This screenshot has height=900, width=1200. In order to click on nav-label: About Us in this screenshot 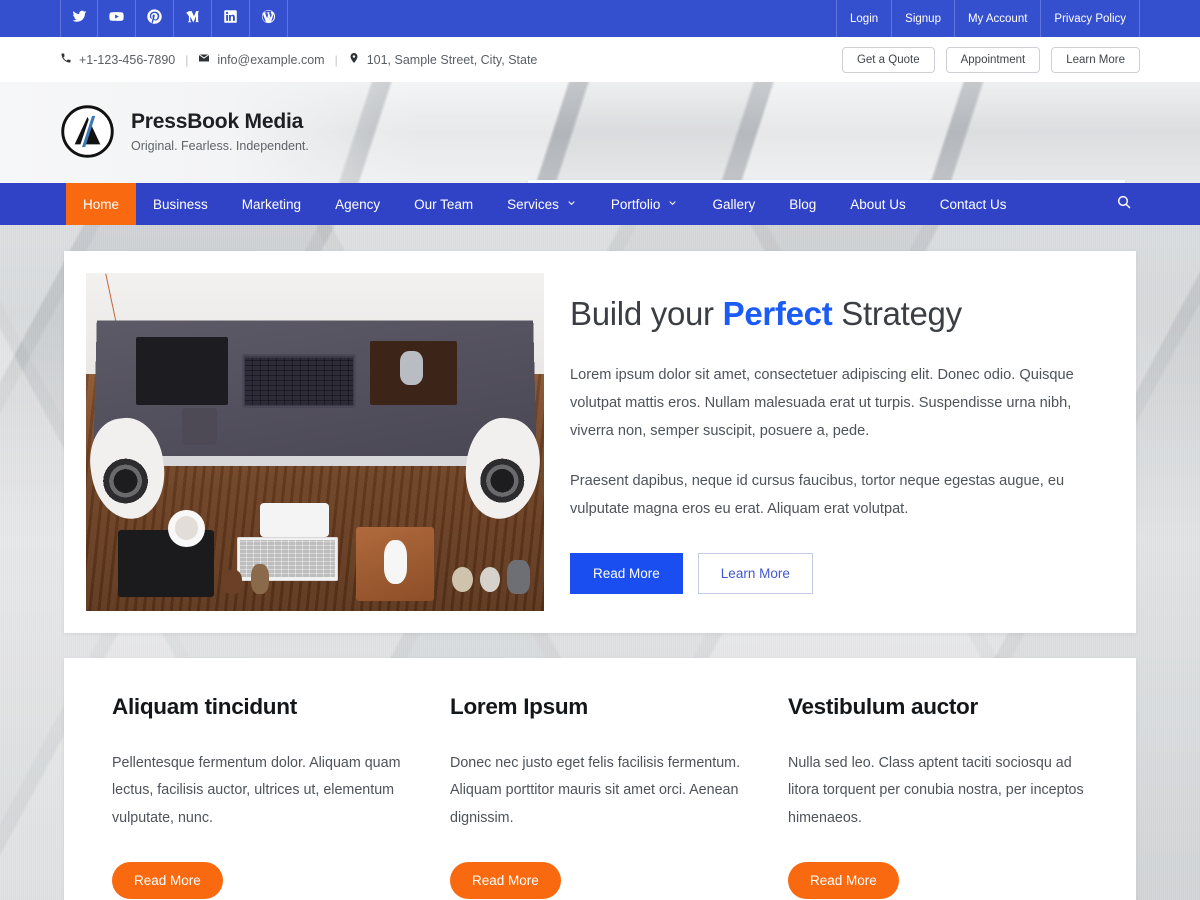, I will do `click(878, 204)`.